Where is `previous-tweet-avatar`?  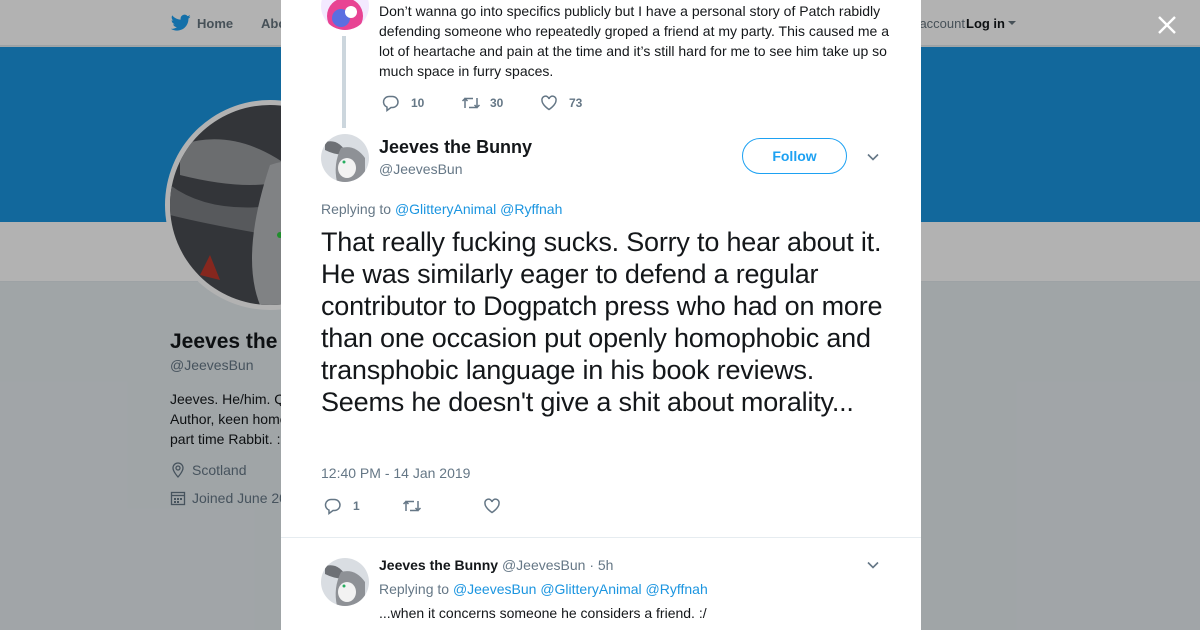
previous-tweet-avatar is located at coordinates (345, 15).